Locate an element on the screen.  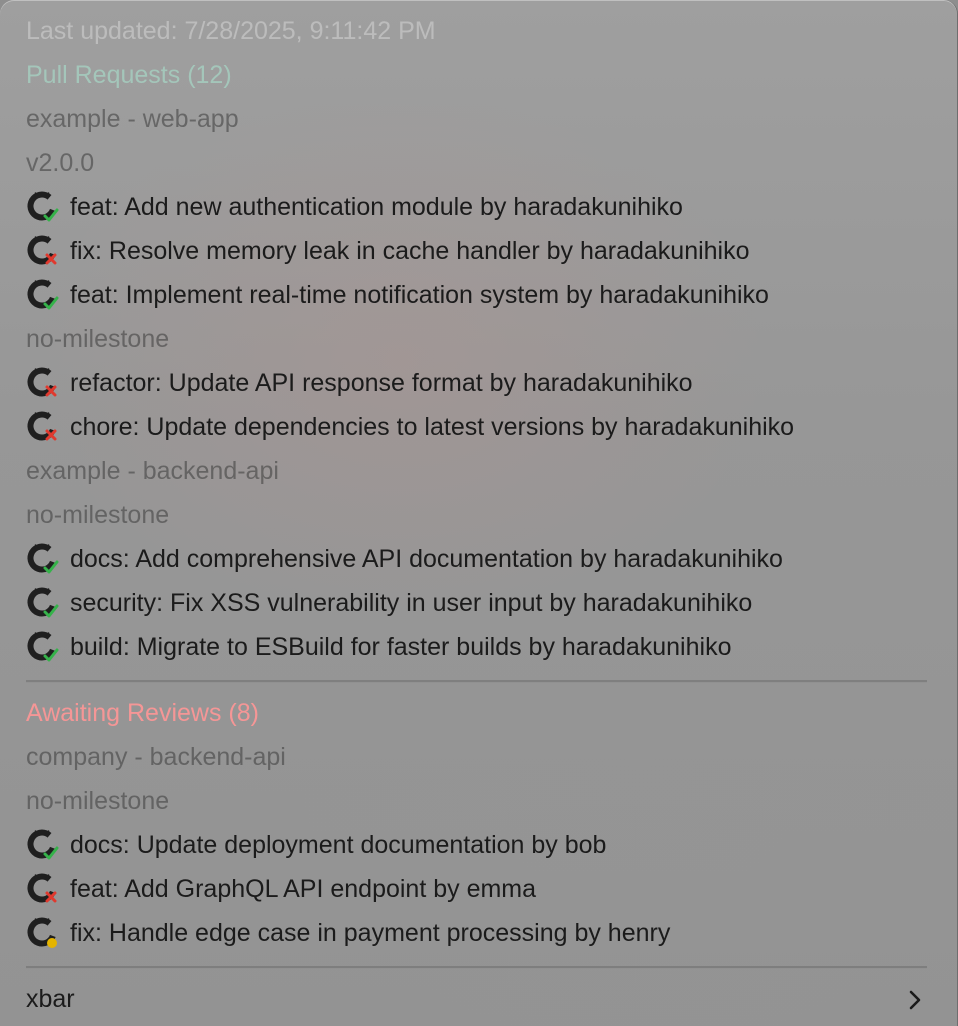
pull-requests-heading: Pull Requests (12) is located at coordinates (129, 74).